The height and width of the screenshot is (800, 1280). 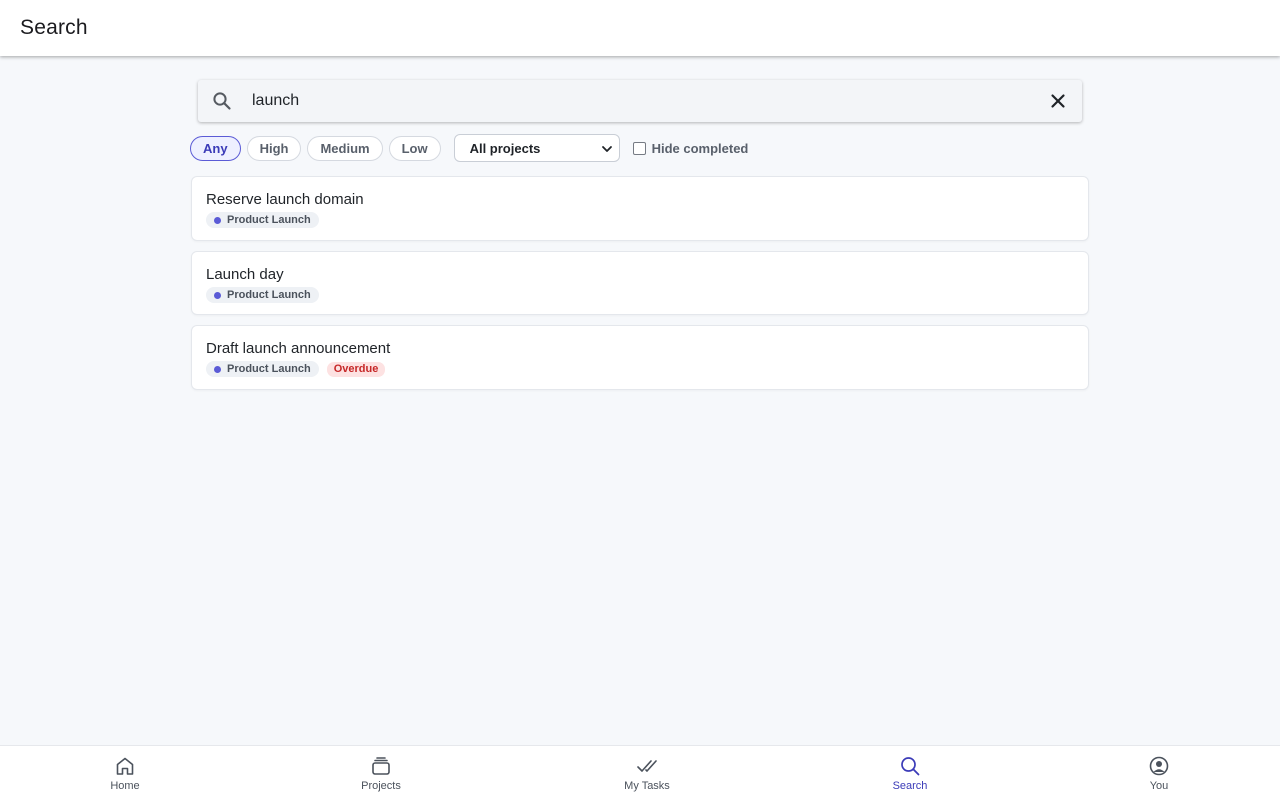 I want to click on nav-label: My Tasks, so click(x=647, y=786).